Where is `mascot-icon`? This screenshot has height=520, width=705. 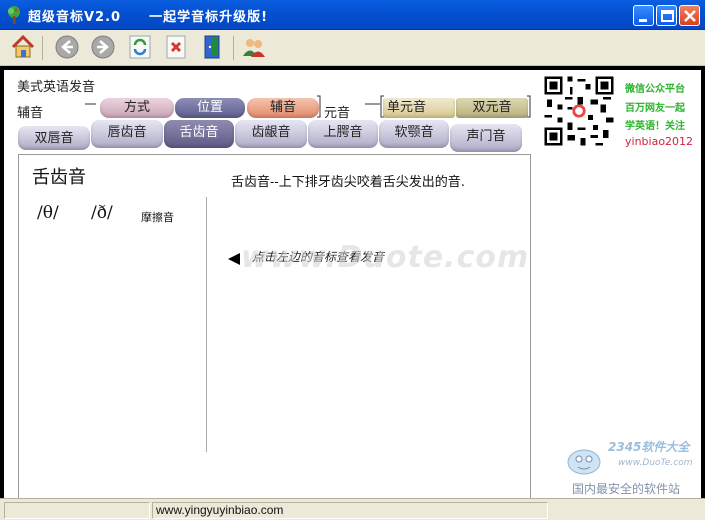 mascot-icon is located at coordinates (584, 462).